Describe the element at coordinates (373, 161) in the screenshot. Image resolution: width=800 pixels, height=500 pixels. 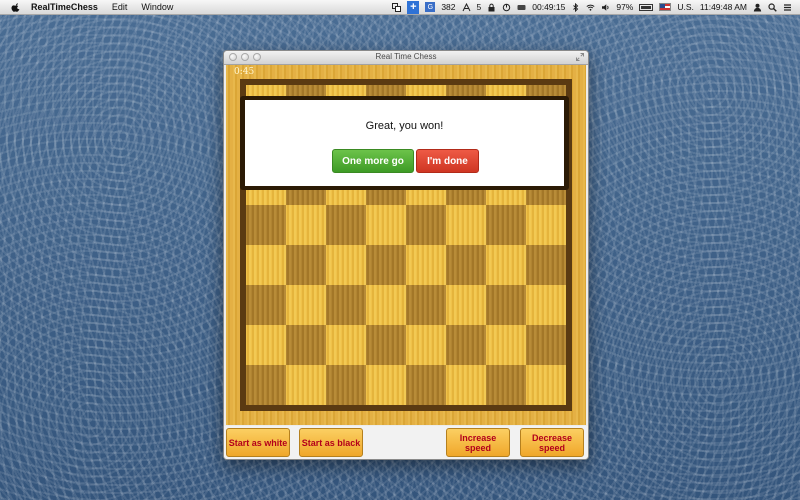
I see `one-more-go-button: One more go` at that location.